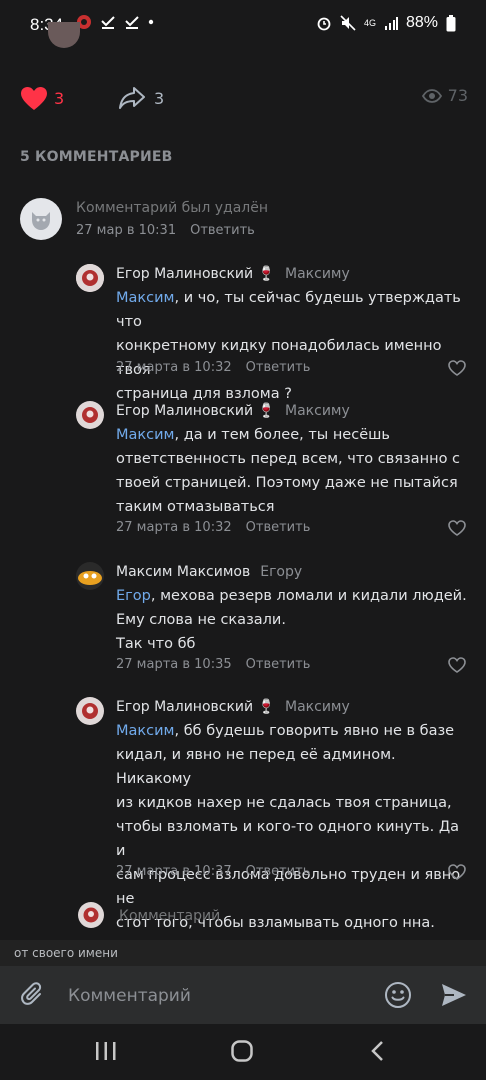 The width and height of the screenshot is (486, 1080). What do you see at coordinates (174, 664) in the screenshot?
I see `comment-date: 27 марта в 10:35` at bounding box center [174, 664].